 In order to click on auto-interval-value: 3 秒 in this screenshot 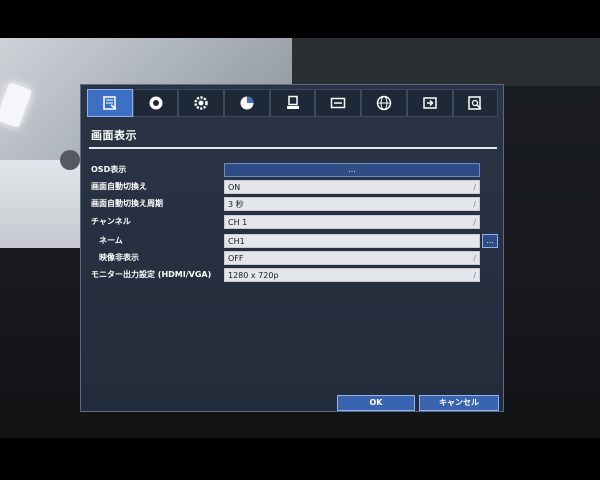, I will do `click(236, 204)`.